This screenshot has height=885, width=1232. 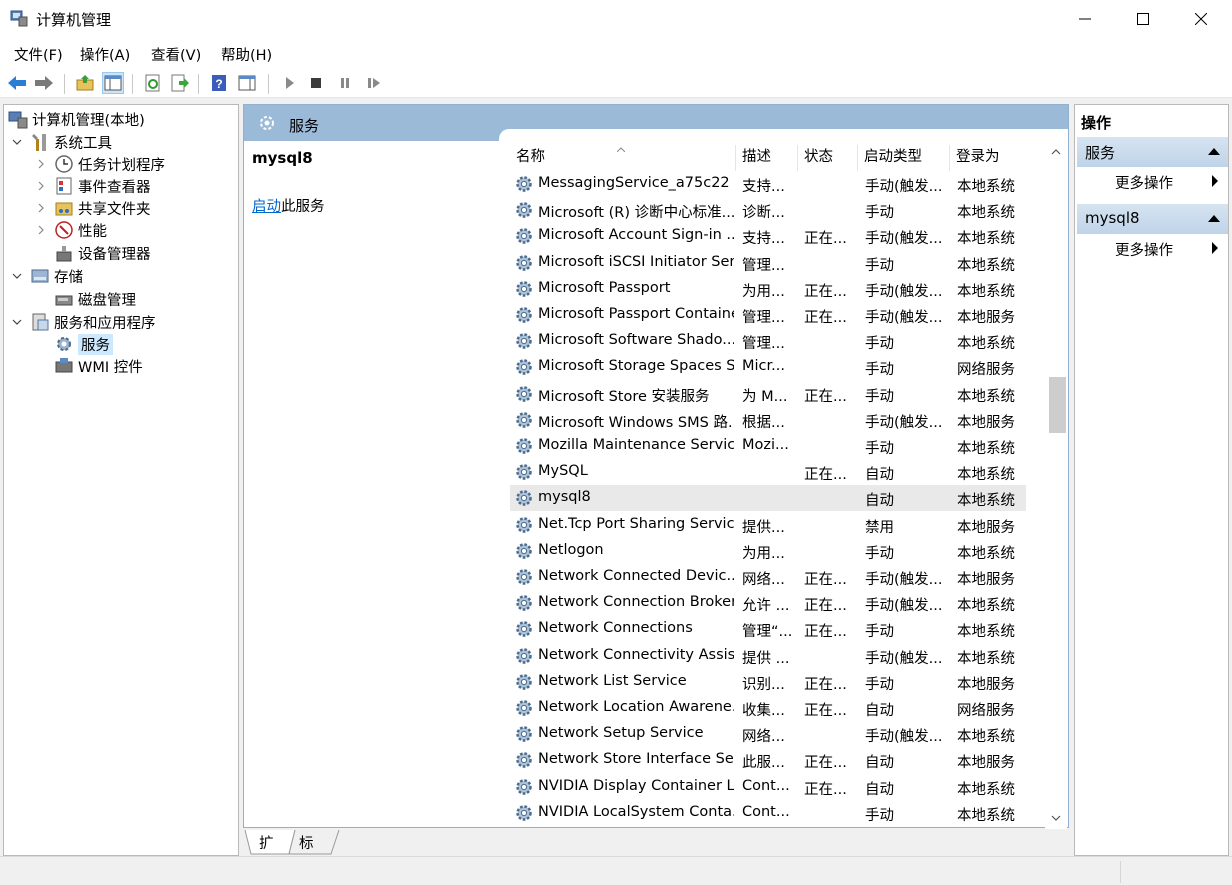 What do you see at coordinates (83, 344) in the screenshot?
I see `tree-services: 服务` at bounding box center [83, 344].